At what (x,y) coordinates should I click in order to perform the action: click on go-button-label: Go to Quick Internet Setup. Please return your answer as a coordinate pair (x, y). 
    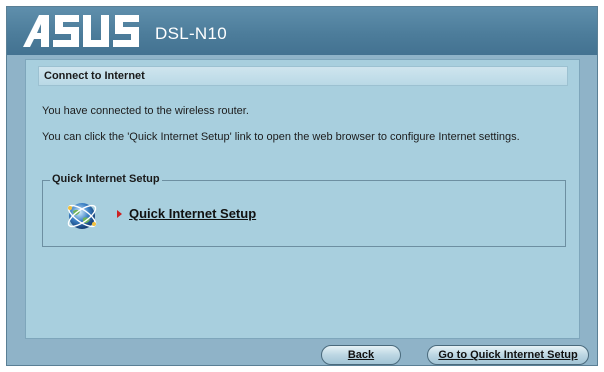
    Looking at the image, I should click on (508, 355).